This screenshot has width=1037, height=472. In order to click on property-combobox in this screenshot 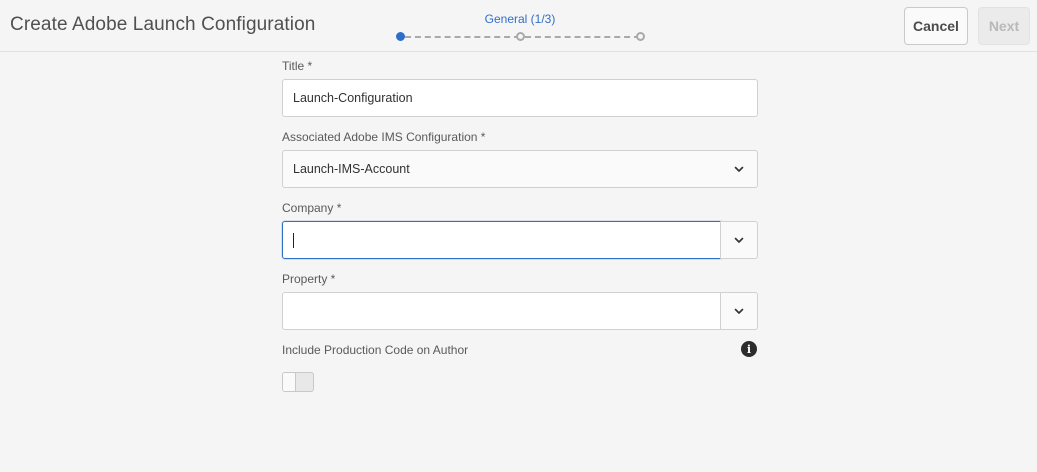, I will do `click(520, 311)`.